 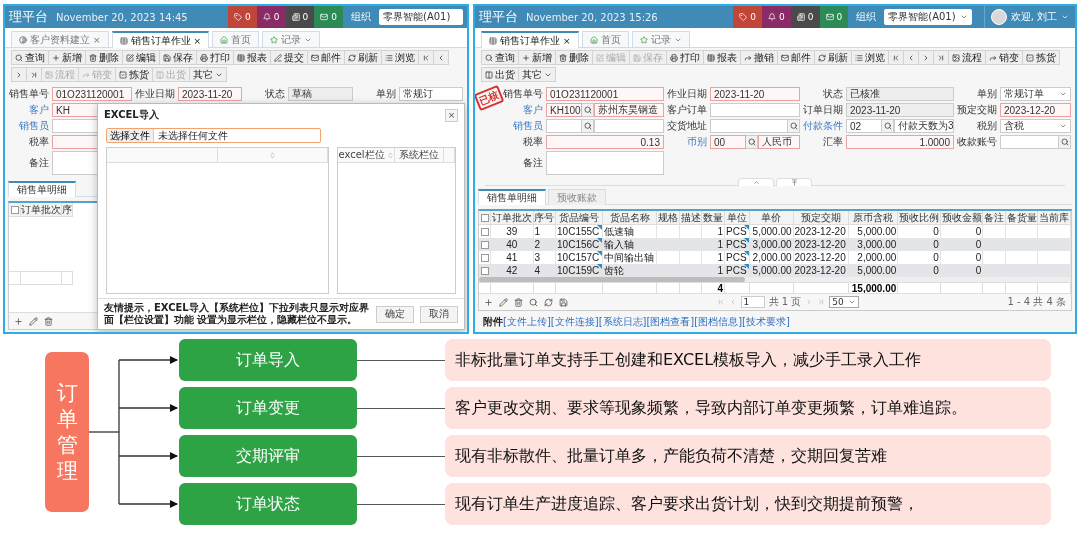 I want to click on input-field: 常规订, so click(x=430, y=94).